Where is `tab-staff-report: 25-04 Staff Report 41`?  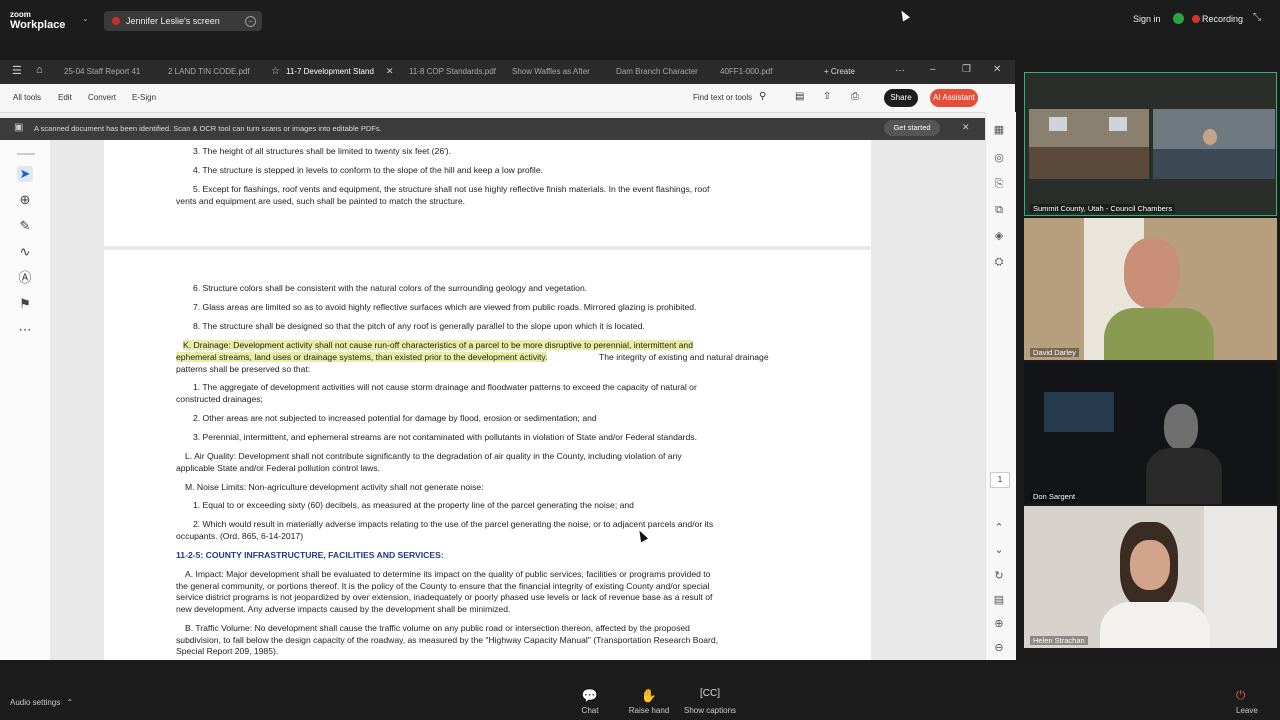
tab-staff-report: 25-04 Staff Report 41 is located at coordinates (102, 72).